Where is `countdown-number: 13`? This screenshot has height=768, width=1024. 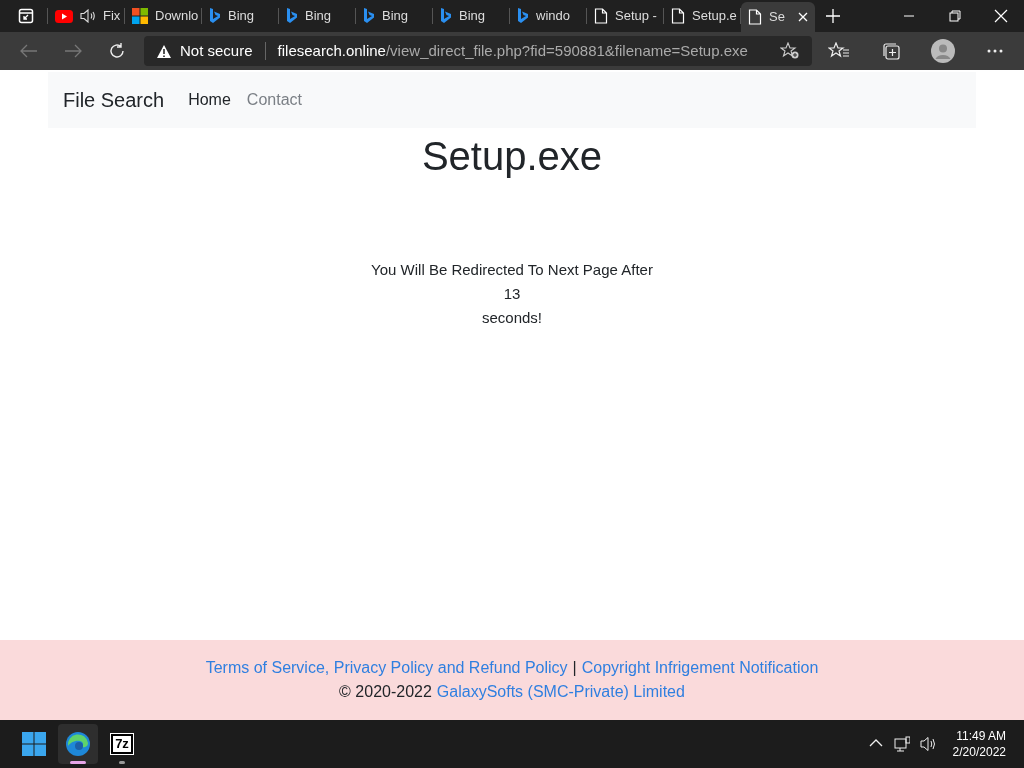
countdown-number: 13 is located at coordinates (512, 294).